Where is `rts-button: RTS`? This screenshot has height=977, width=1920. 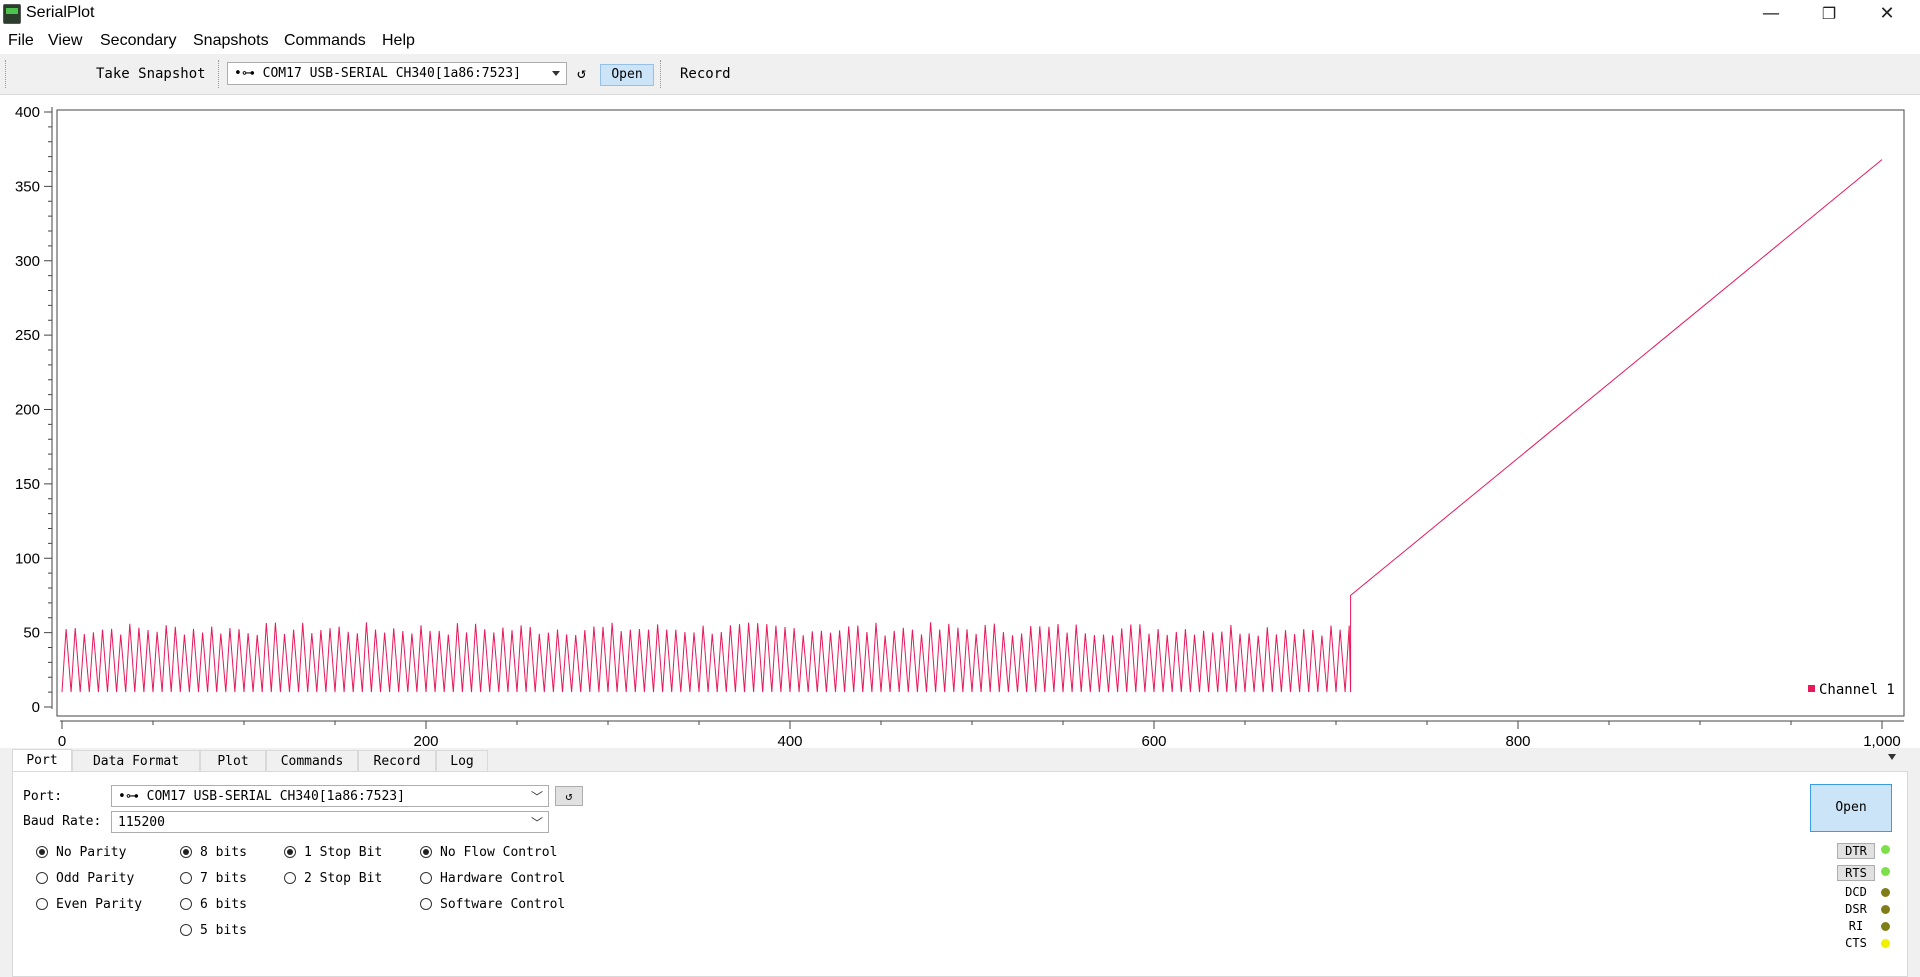 rts-button: RTS is located at coordinates (1856, 873).